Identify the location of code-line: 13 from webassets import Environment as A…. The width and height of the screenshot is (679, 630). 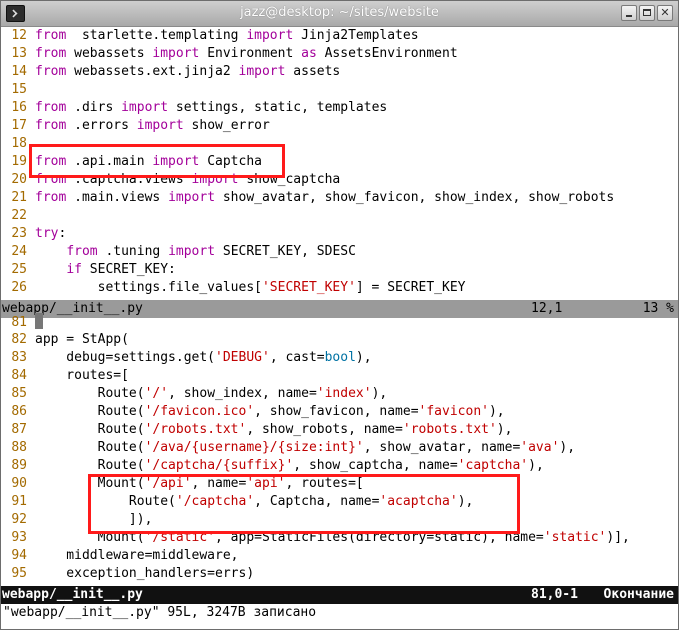
(339, 54).